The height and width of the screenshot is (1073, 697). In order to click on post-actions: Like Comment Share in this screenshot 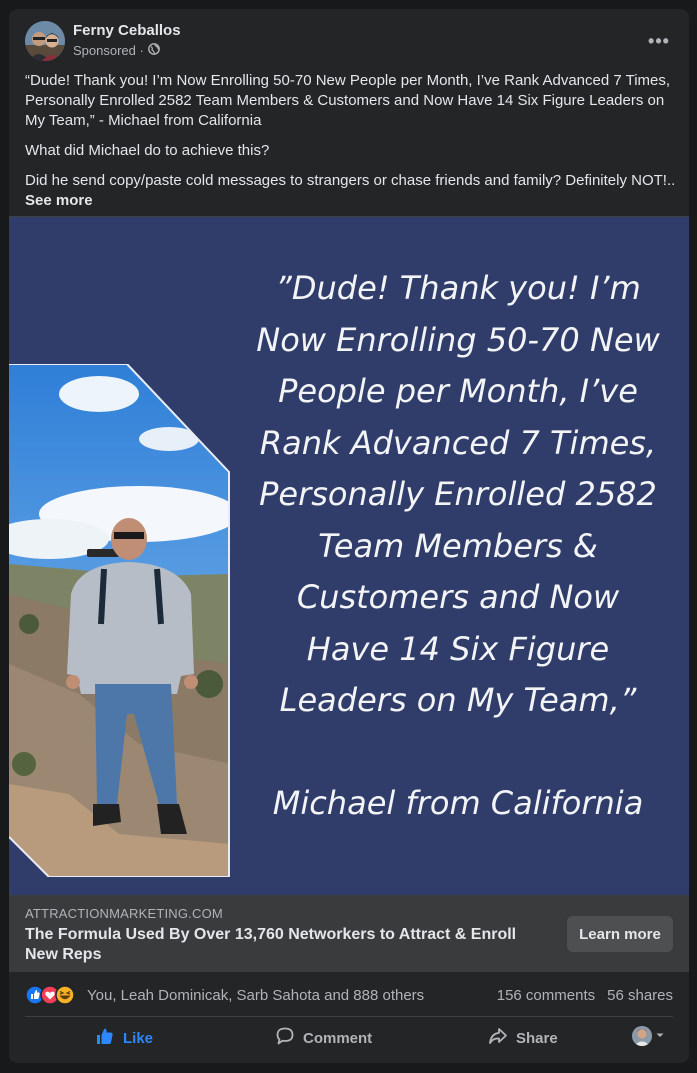, I will do `click(349, 1038)`.